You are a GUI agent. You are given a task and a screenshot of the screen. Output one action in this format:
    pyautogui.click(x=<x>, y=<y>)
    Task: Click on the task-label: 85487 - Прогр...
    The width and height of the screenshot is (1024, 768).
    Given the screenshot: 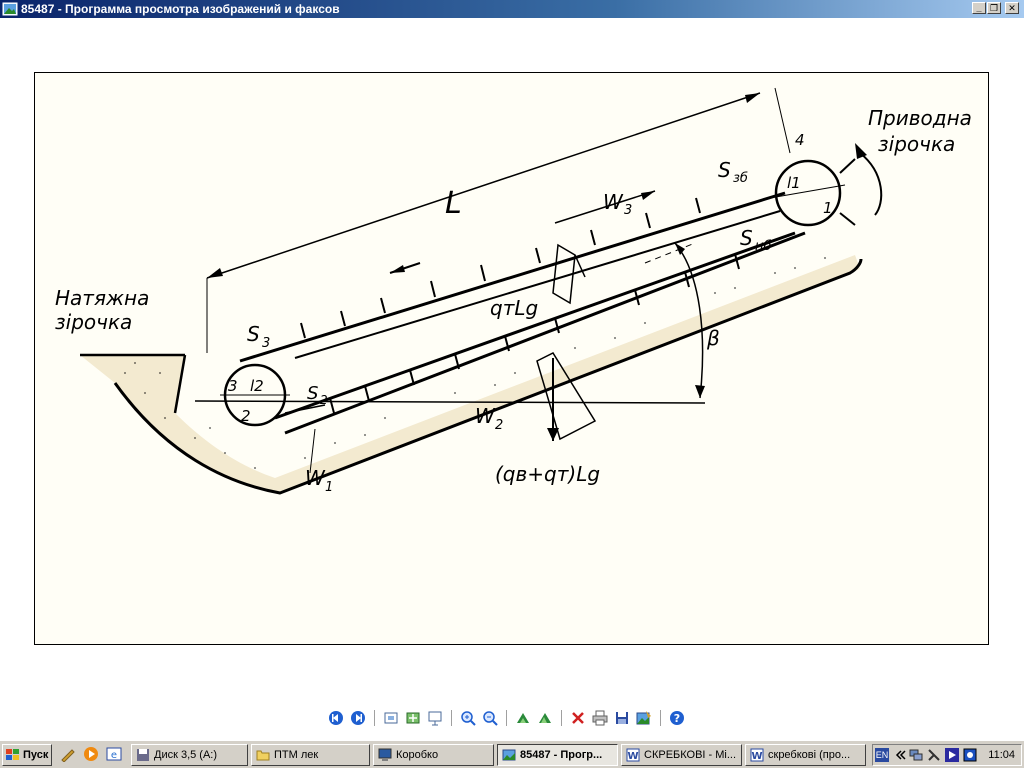 What is the action you would take?
    pyautogui.click(x=561, y=755)
    